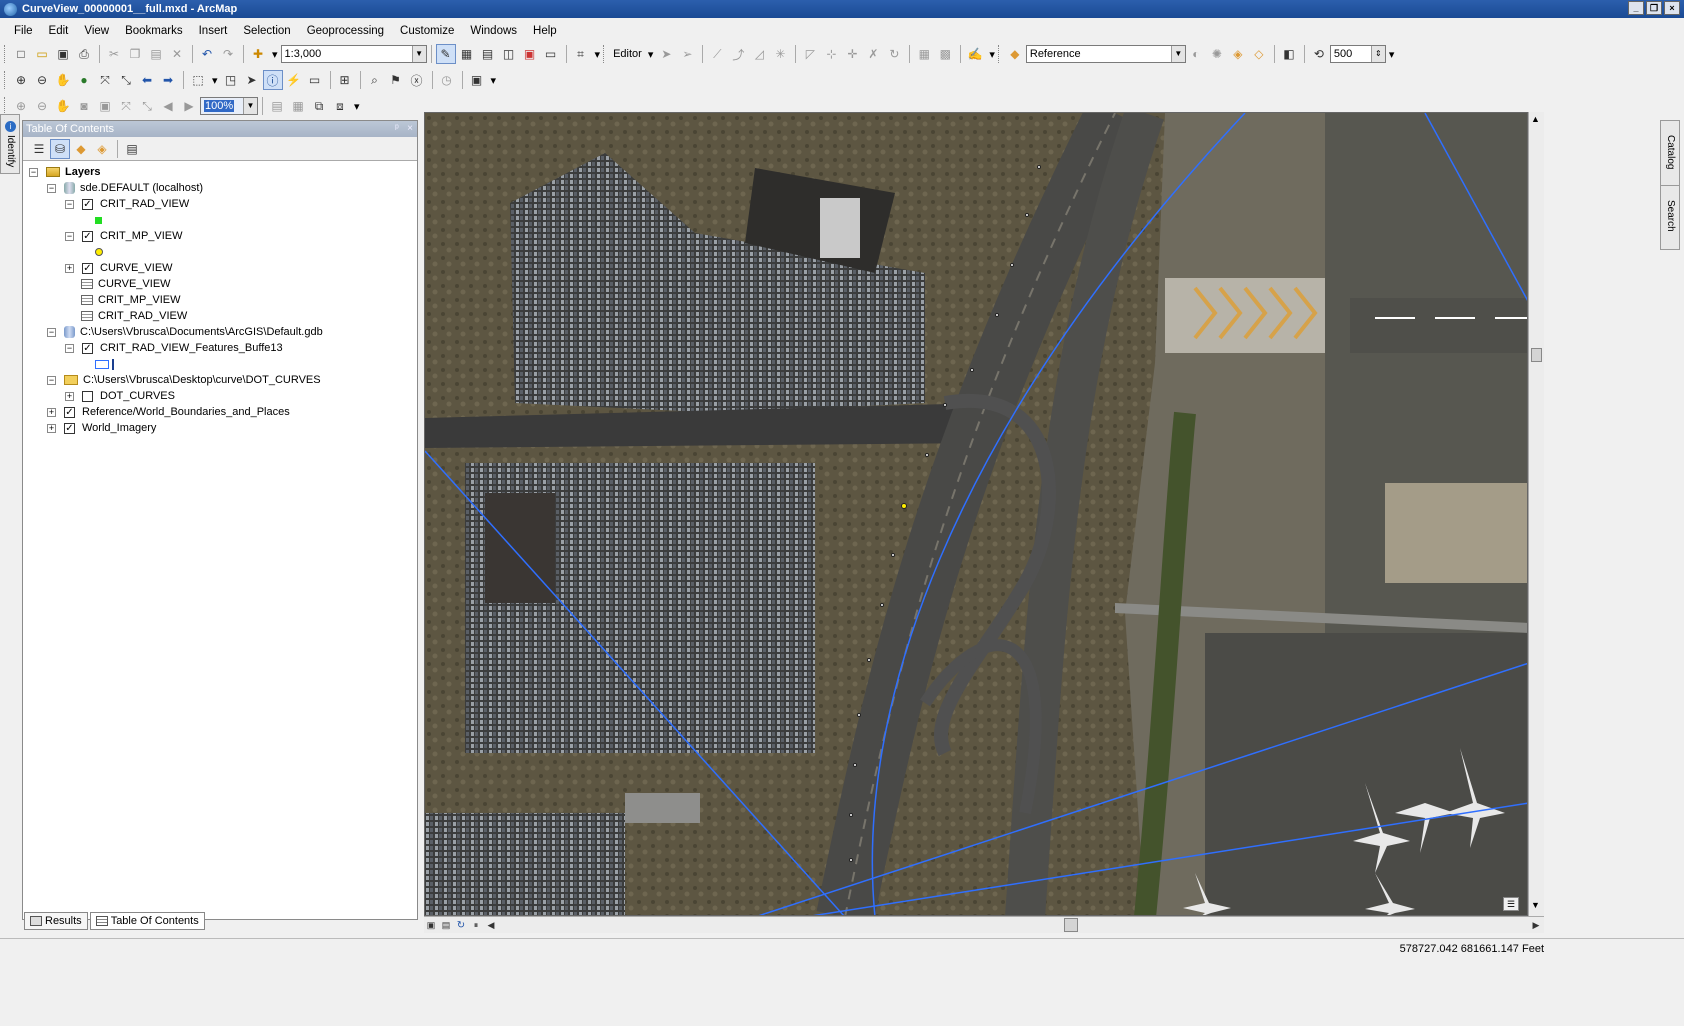 The height and width of the screenshot is (1026, 1684). Describe the element at coordinates (114, 54) in the screenshot. I see `cut-icon: ✂` at that location.